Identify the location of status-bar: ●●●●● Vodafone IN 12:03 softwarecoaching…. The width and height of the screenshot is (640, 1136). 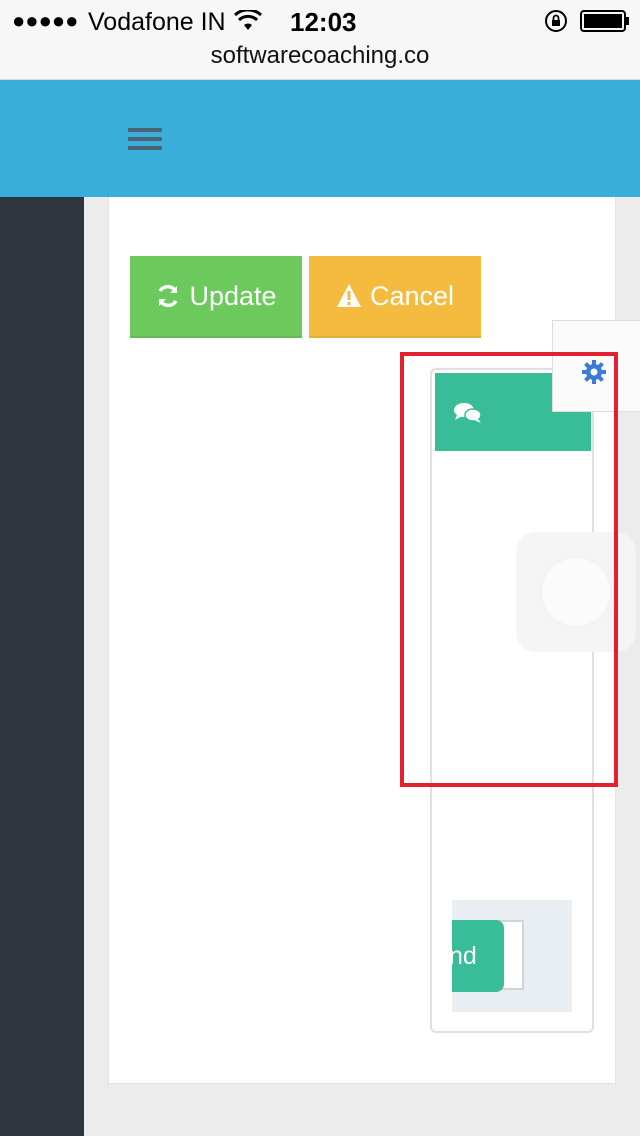
(320, 40).